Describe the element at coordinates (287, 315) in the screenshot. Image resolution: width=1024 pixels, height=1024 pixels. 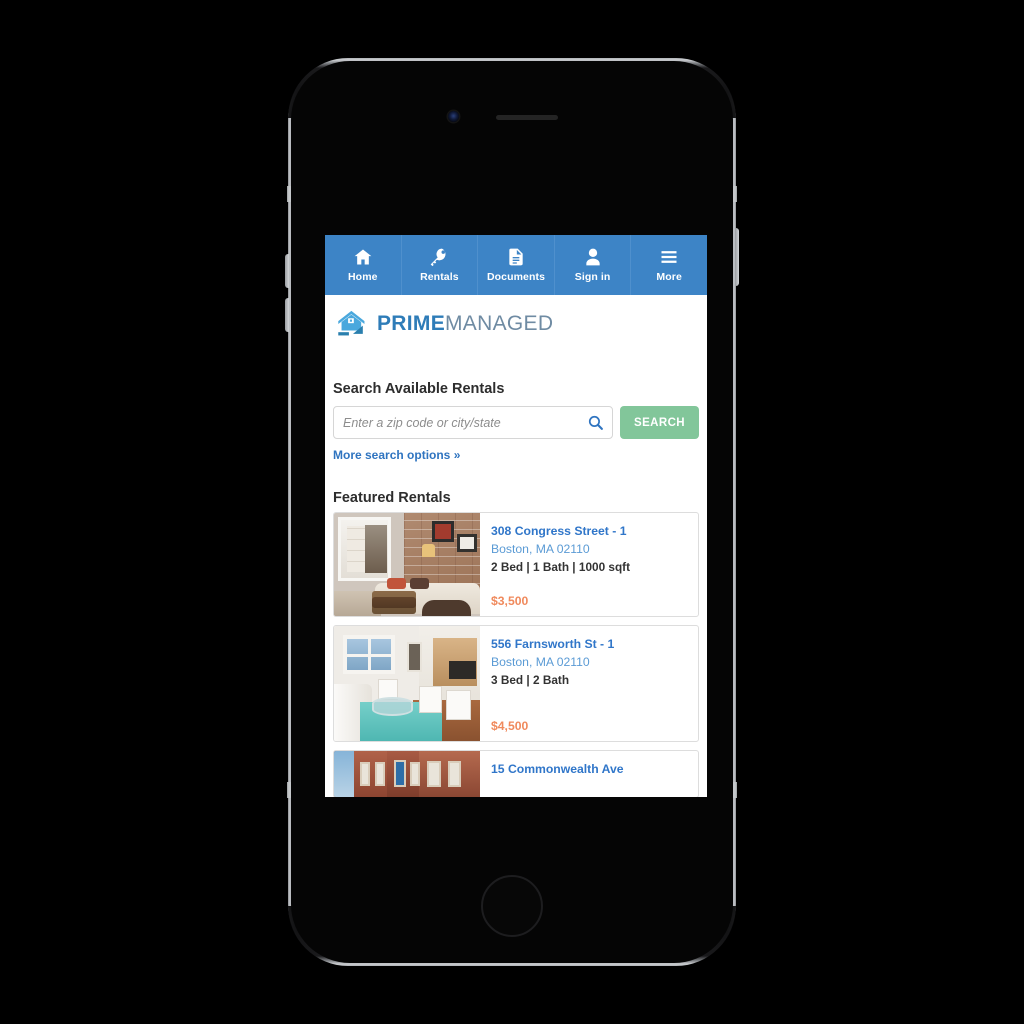
I see `volume-down-button` at that location.